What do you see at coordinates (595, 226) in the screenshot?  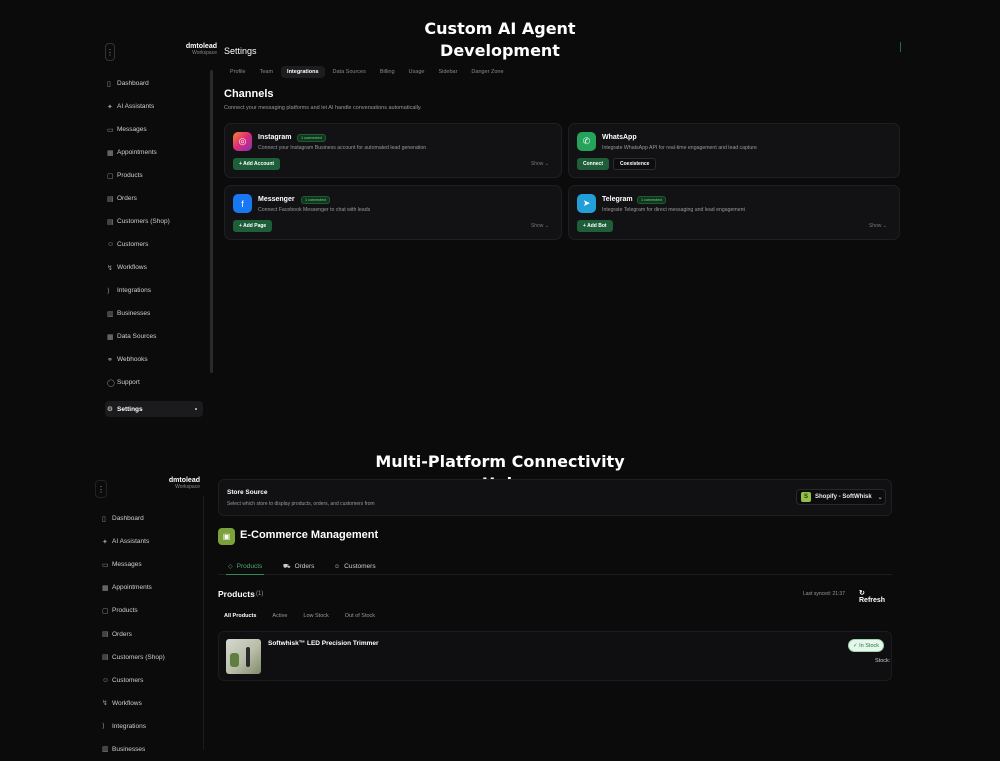 I see `add-bot-button: + Add Bot` at bounding box center [595, 226].